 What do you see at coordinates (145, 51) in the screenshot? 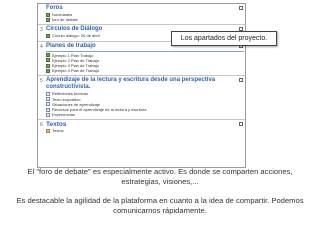
I see `divider` at bounding box center [145, 51].